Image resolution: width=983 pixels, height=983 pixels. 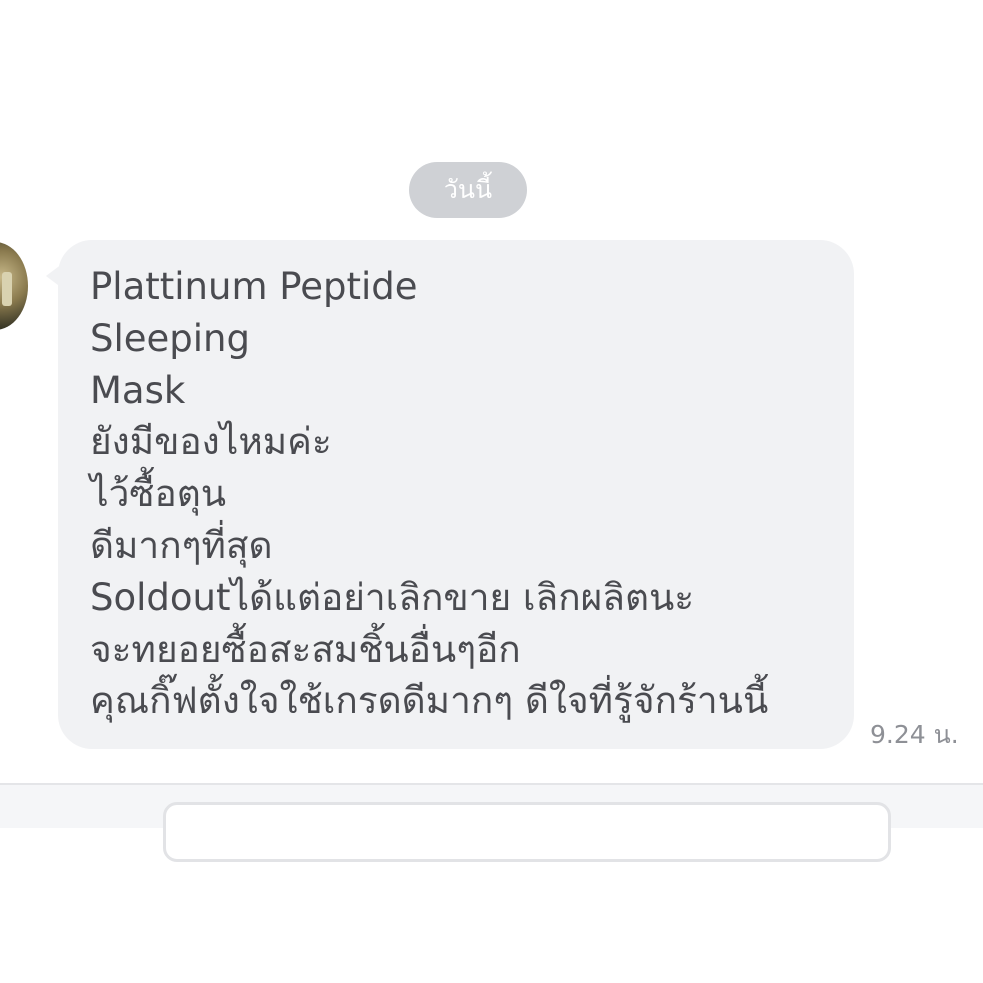 I want to click on avatar-detail, so click(x=7, y=289).